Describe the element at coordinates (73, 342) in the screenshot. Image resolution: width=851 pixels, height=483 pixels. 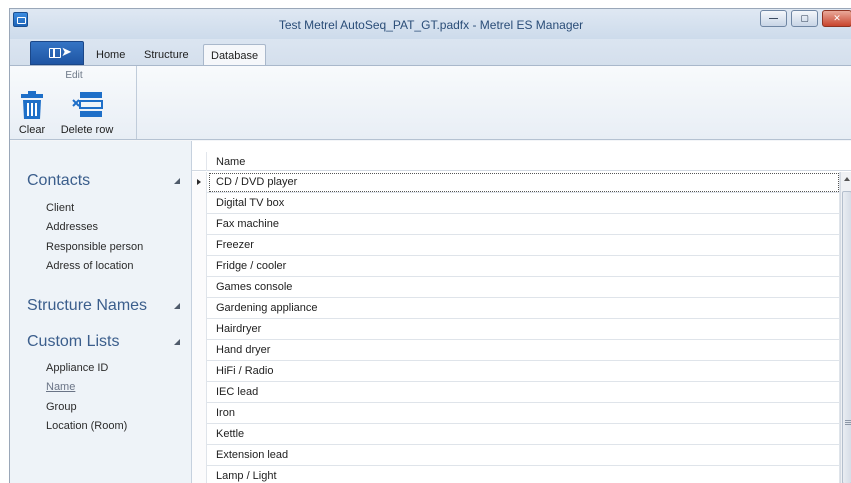
I see `nav-section-custom-lists: Custom Lists` at that location.